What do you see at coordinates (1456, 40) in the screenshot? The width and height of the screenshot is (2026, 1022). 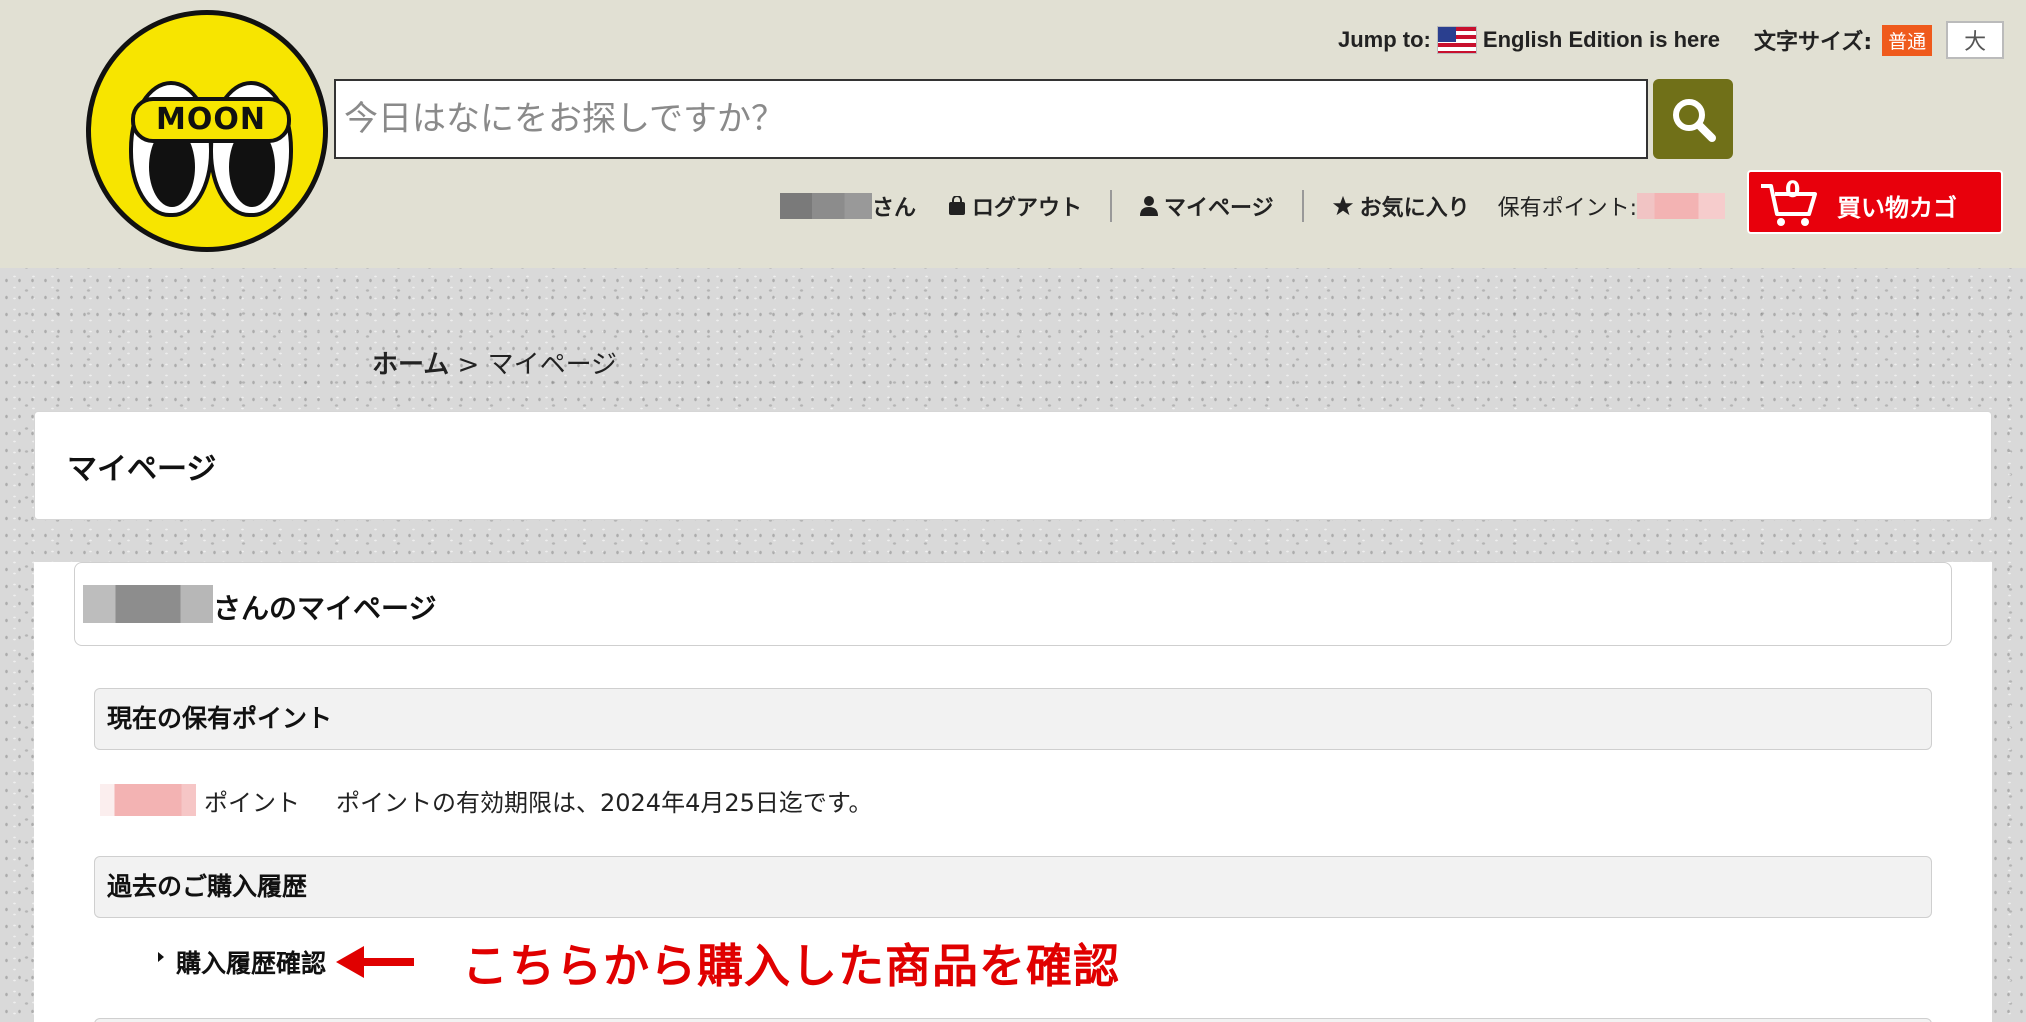 I see `us-flag-icon` at bounding box center [1456, 40].